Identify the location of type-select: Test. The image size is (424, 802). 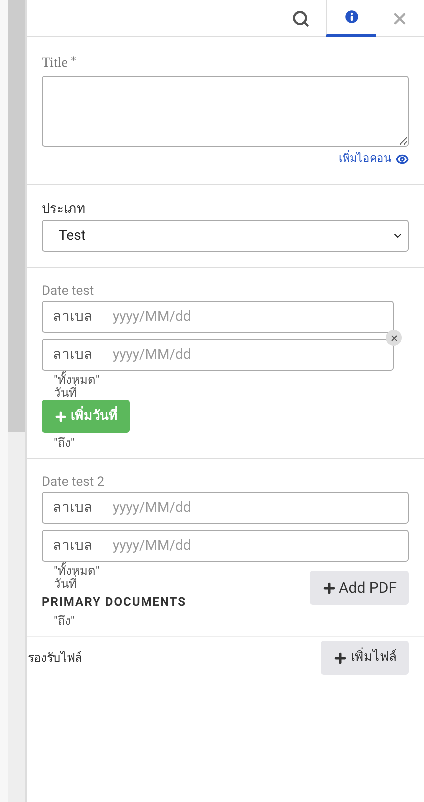
(225, 236).